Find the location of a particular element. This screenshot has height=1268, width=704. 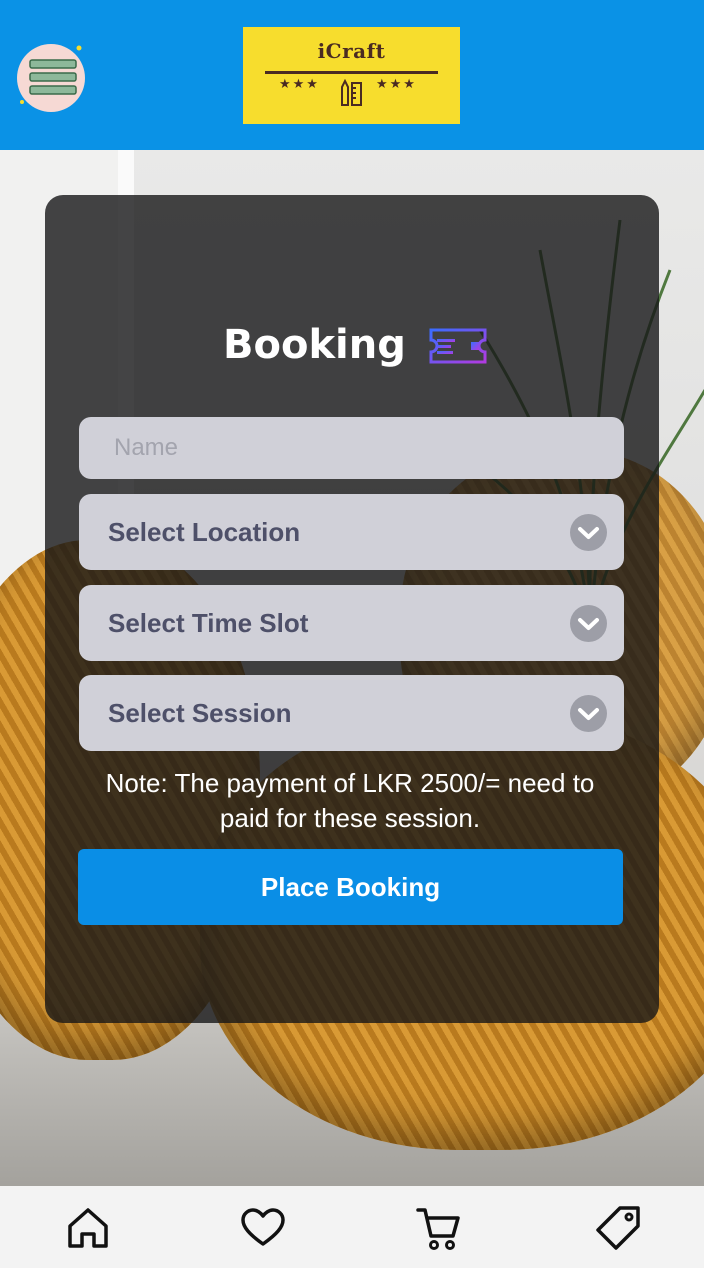

nav-home is located at coordinates (88, 1228).